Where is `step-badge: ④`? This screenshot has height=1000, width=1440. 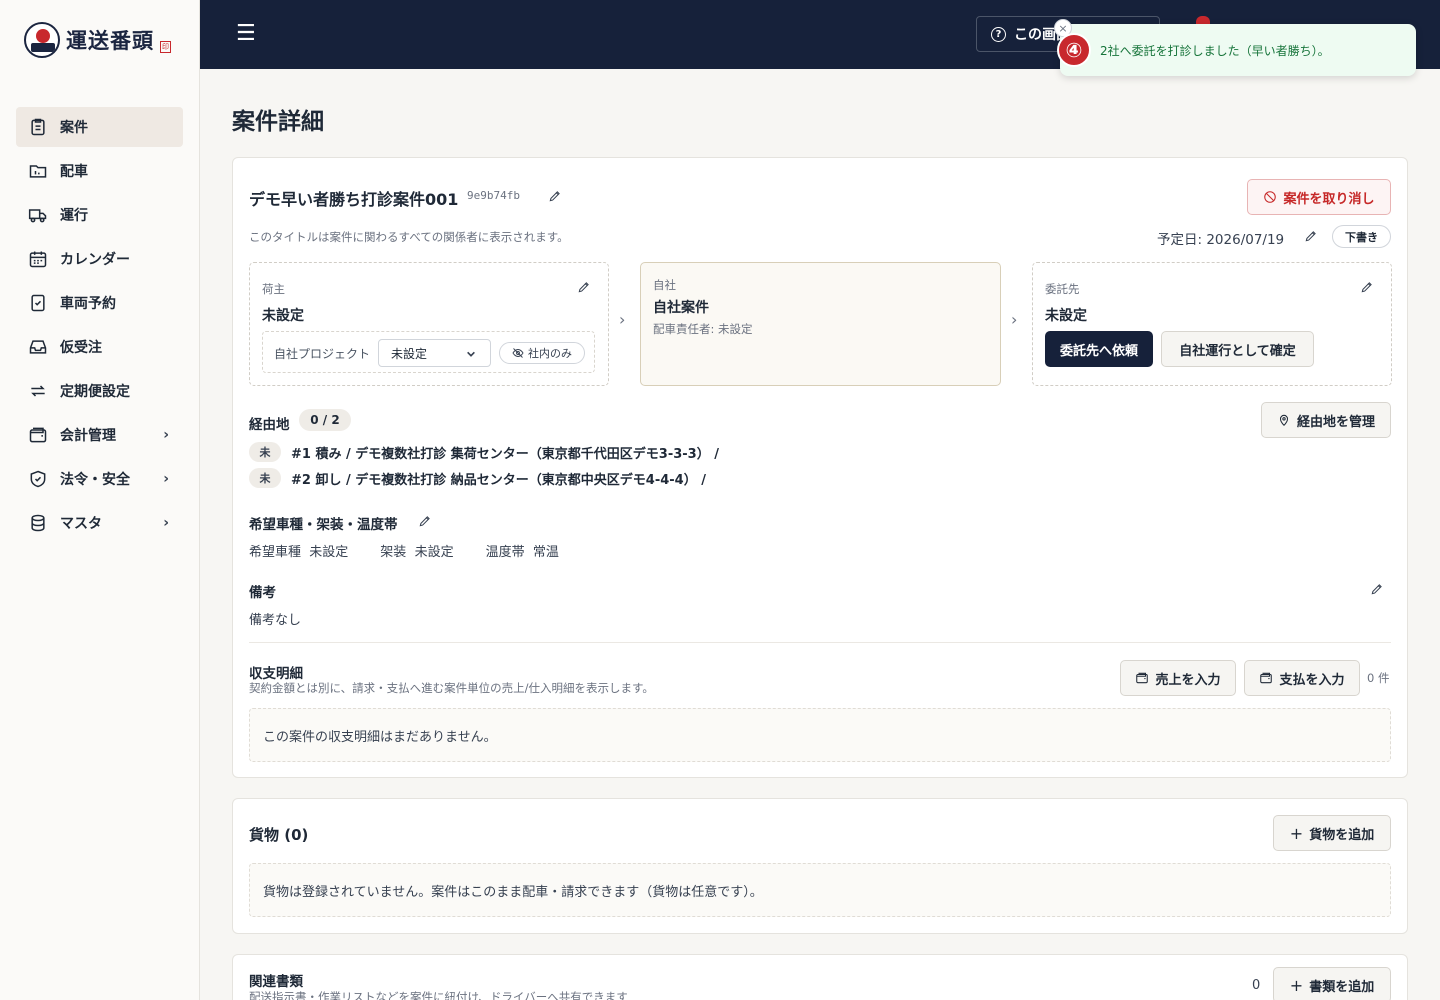 step-badge: ④ is located at coordinates (1074, 50).